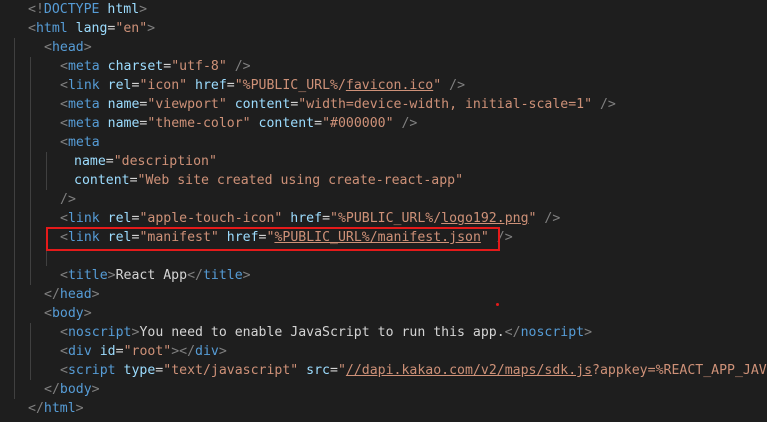 The height and width of the screenshot is (422, 767). I want to click on code-line: <title>React App</title>, so click(383, 275).